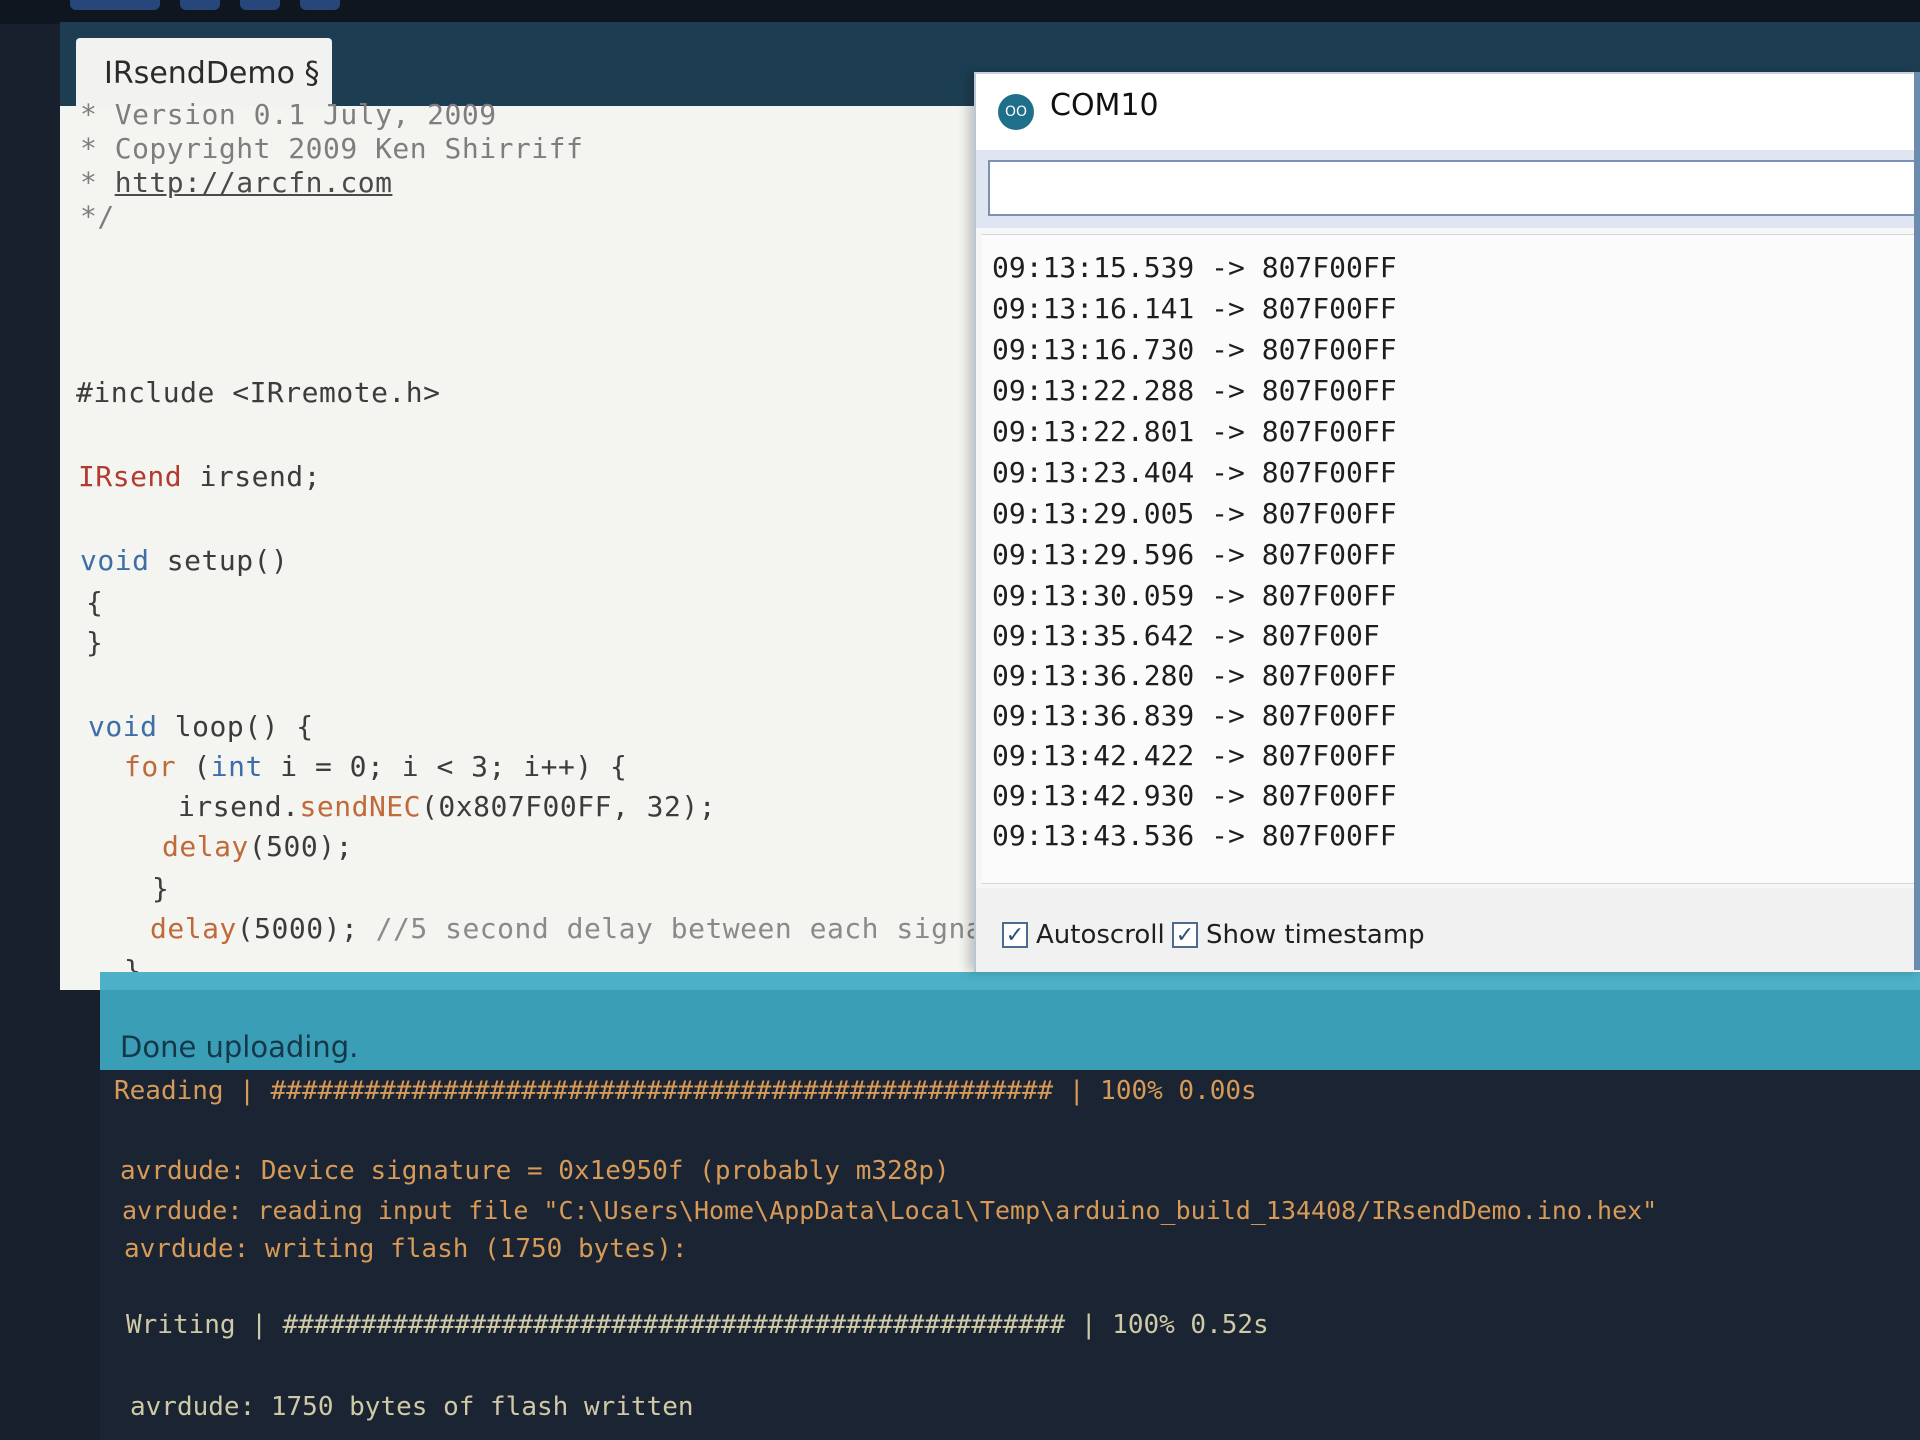 The width and height of the screenshot is (1920, 1440). Describe the element at coordinates (1194, 472) in the screenshot. I see `serial-line: 09:13:23.404 -> 807F00FF` at that location.